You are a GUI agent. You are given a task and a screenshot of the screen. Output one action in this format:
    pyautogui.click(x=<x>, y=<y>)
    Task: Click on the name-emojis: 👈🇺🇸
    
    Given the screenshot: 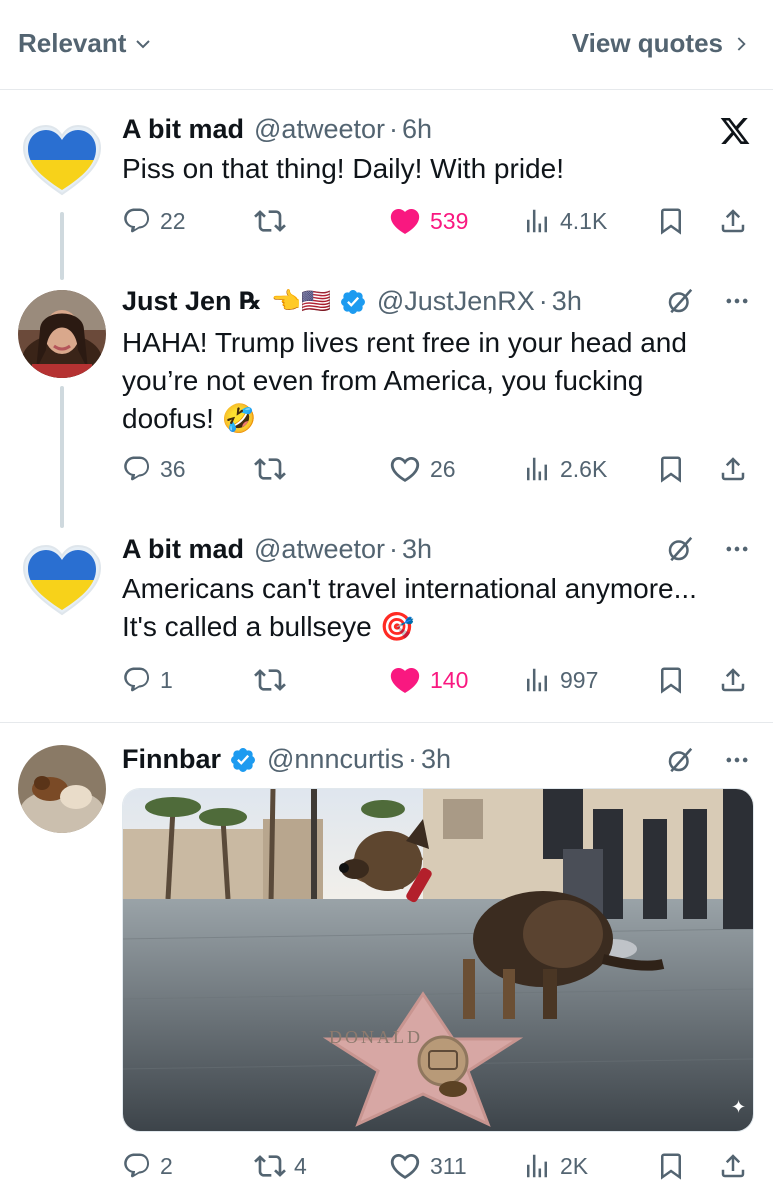 What is the action you would take?
    pyautogui.click(x=301, y=301)
    